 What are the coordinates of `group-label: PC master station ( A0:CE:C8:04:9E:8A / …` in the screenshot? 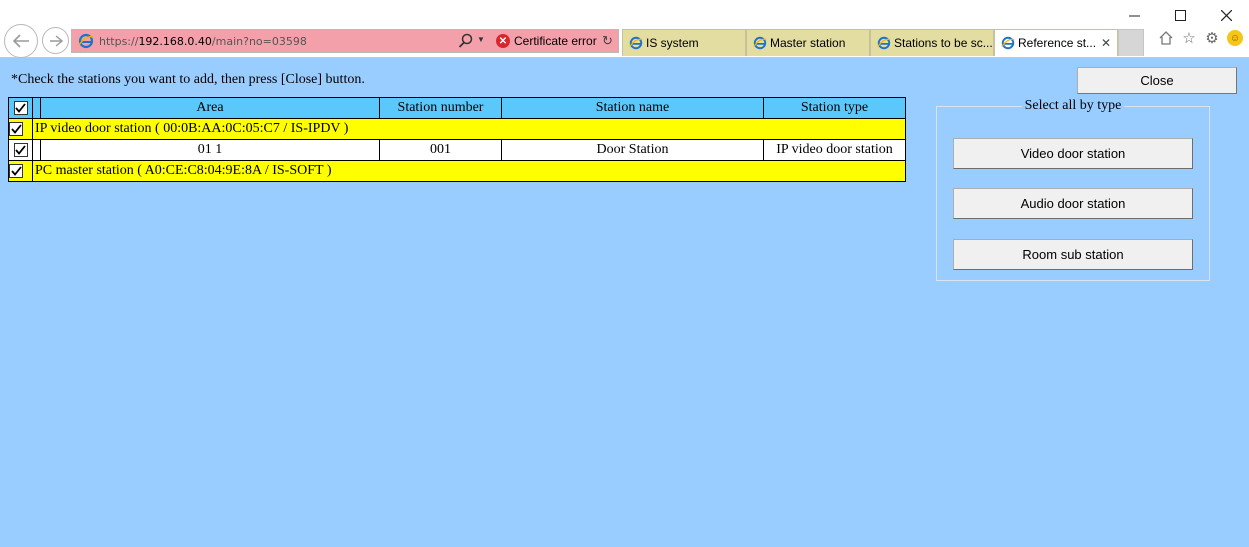 It's located at (469, 171).